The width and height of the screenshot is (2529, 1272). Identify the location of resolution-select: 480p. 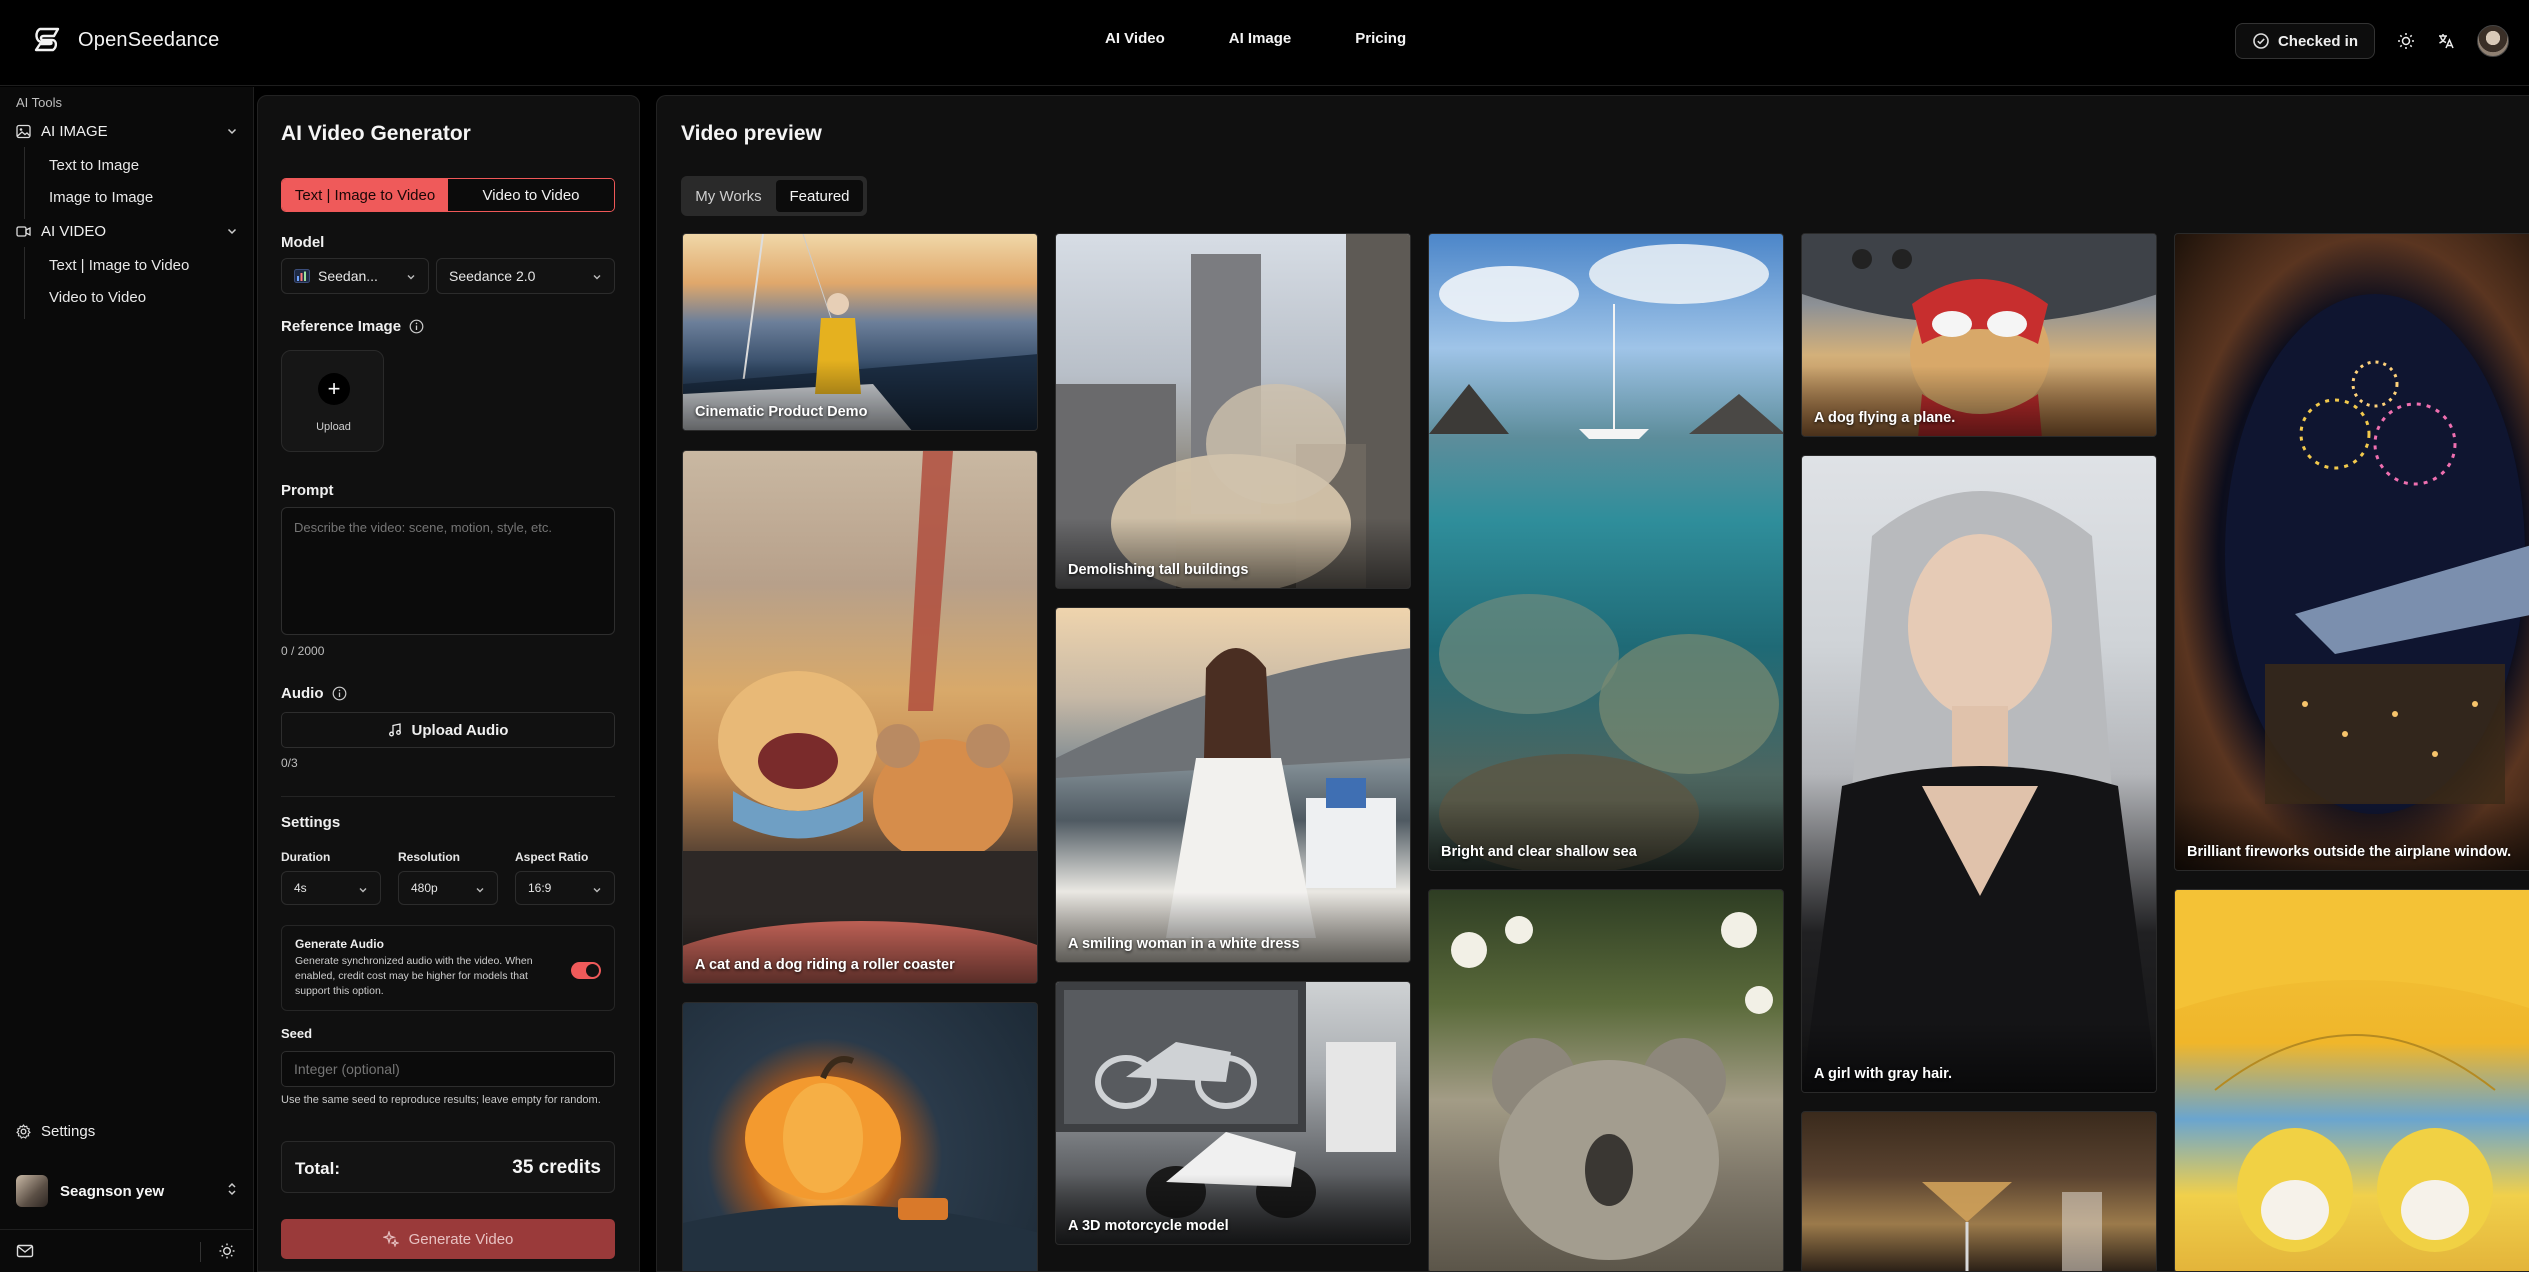
(448, 888).